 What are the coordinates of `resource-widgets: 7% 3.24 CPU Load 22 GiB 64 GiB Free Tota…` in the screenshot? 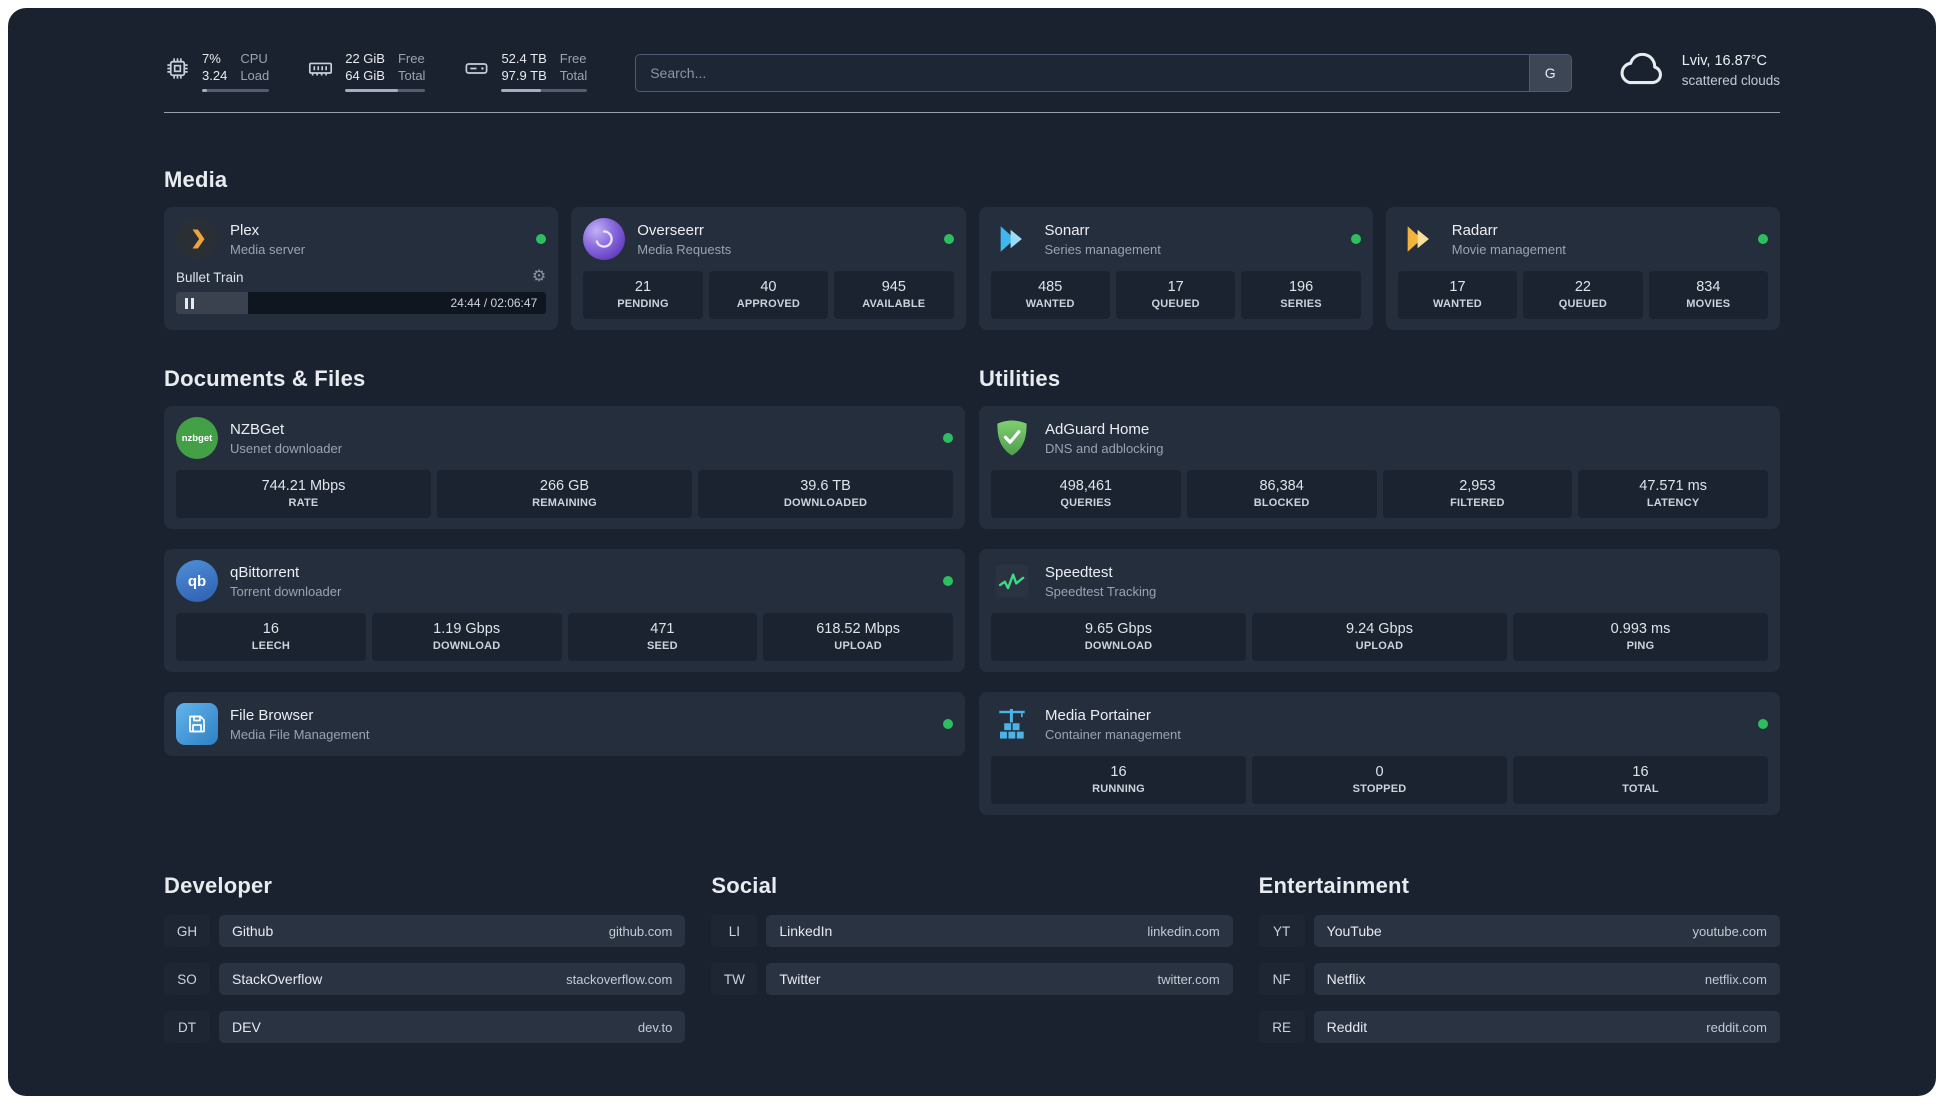 It's located at (376, 71).